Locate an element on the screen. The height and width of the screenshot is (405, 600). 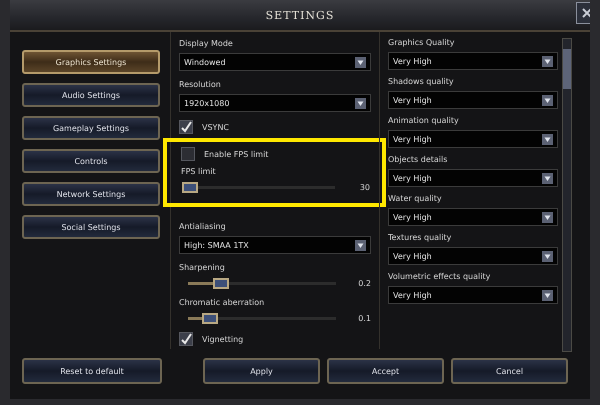
setting-label: Volumetric effects quality is located at coordinates (439, 277).